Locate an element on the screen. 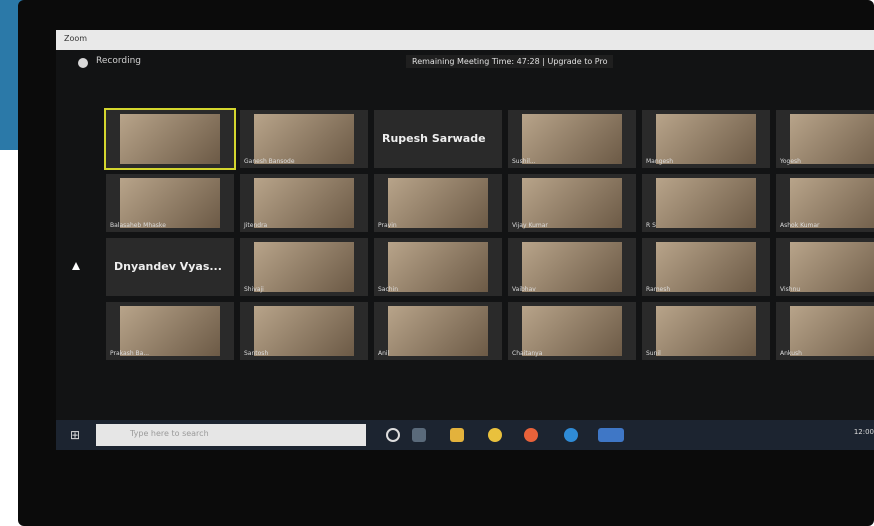 The image size is (874, 526). record-icon is located at coordinates (83, 63).